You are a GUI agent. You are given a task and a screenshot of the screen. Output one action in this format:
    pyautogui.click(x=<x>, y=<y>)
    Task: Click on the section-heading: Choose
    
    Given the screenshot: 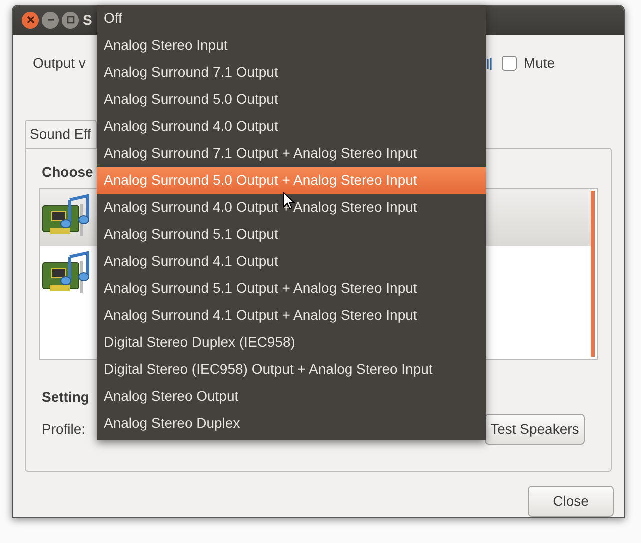 What is the action you would take?
    pyautogui.click(x=68, y=172)
    